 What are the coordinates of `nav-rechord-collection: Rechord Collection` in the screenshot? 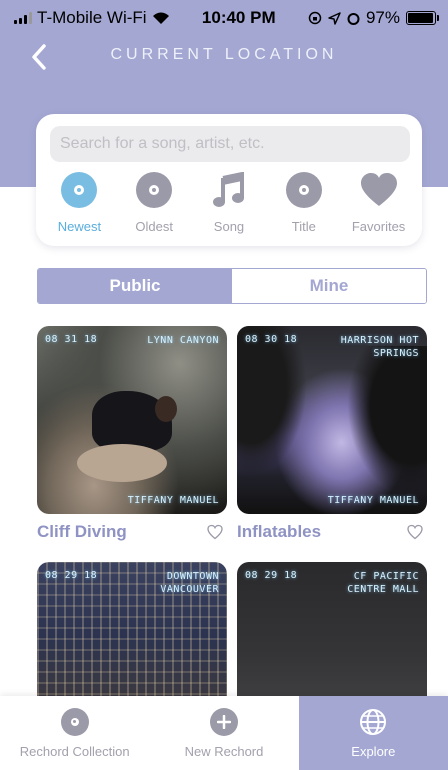 It's located at (74, 733).